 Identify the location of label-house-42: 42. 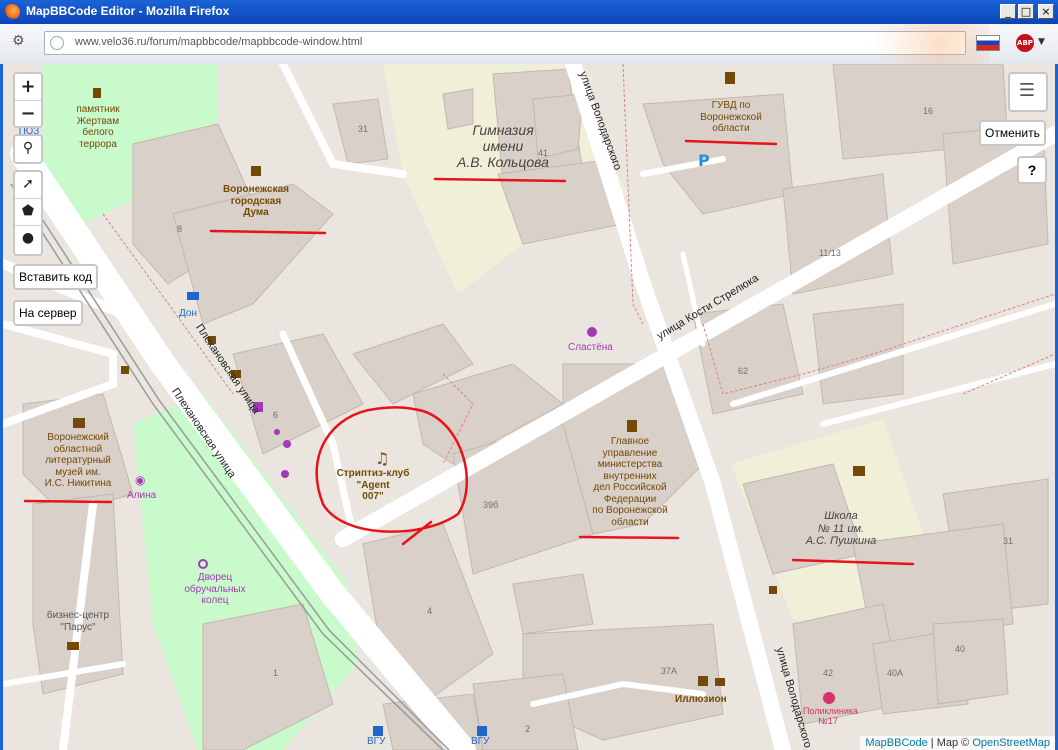
(828, 673).